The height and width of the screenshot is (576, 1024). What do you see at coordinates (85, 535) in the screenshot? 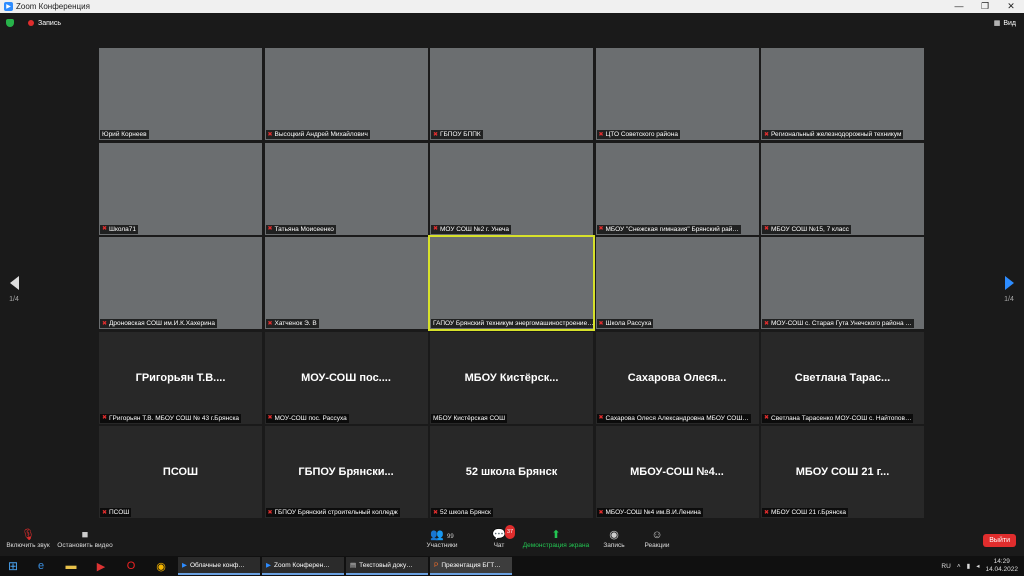
I see `video-camera-icon: ■` at bounding box center [85, 535].